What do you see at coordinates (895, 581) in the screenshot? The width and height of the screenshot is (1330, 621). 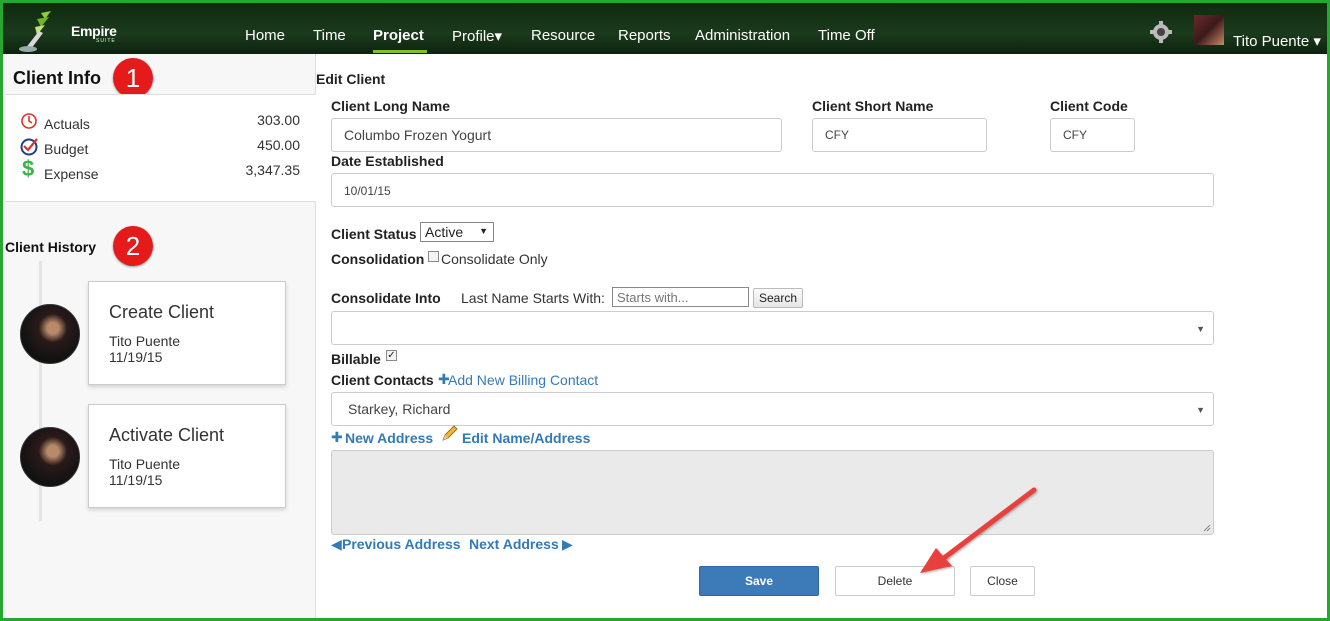 I see `delete-button: Delete` at bounding box center [895, 581].